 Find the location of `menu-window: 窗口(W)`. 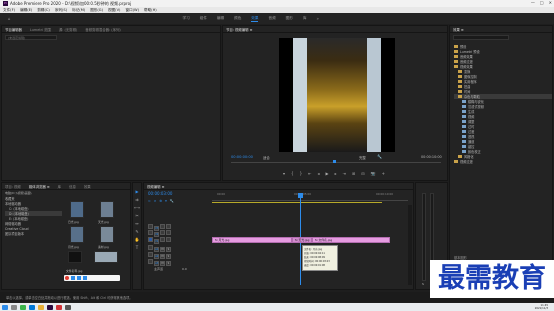

menu-window: 窗口(W) is located at coordinates (132, 10).